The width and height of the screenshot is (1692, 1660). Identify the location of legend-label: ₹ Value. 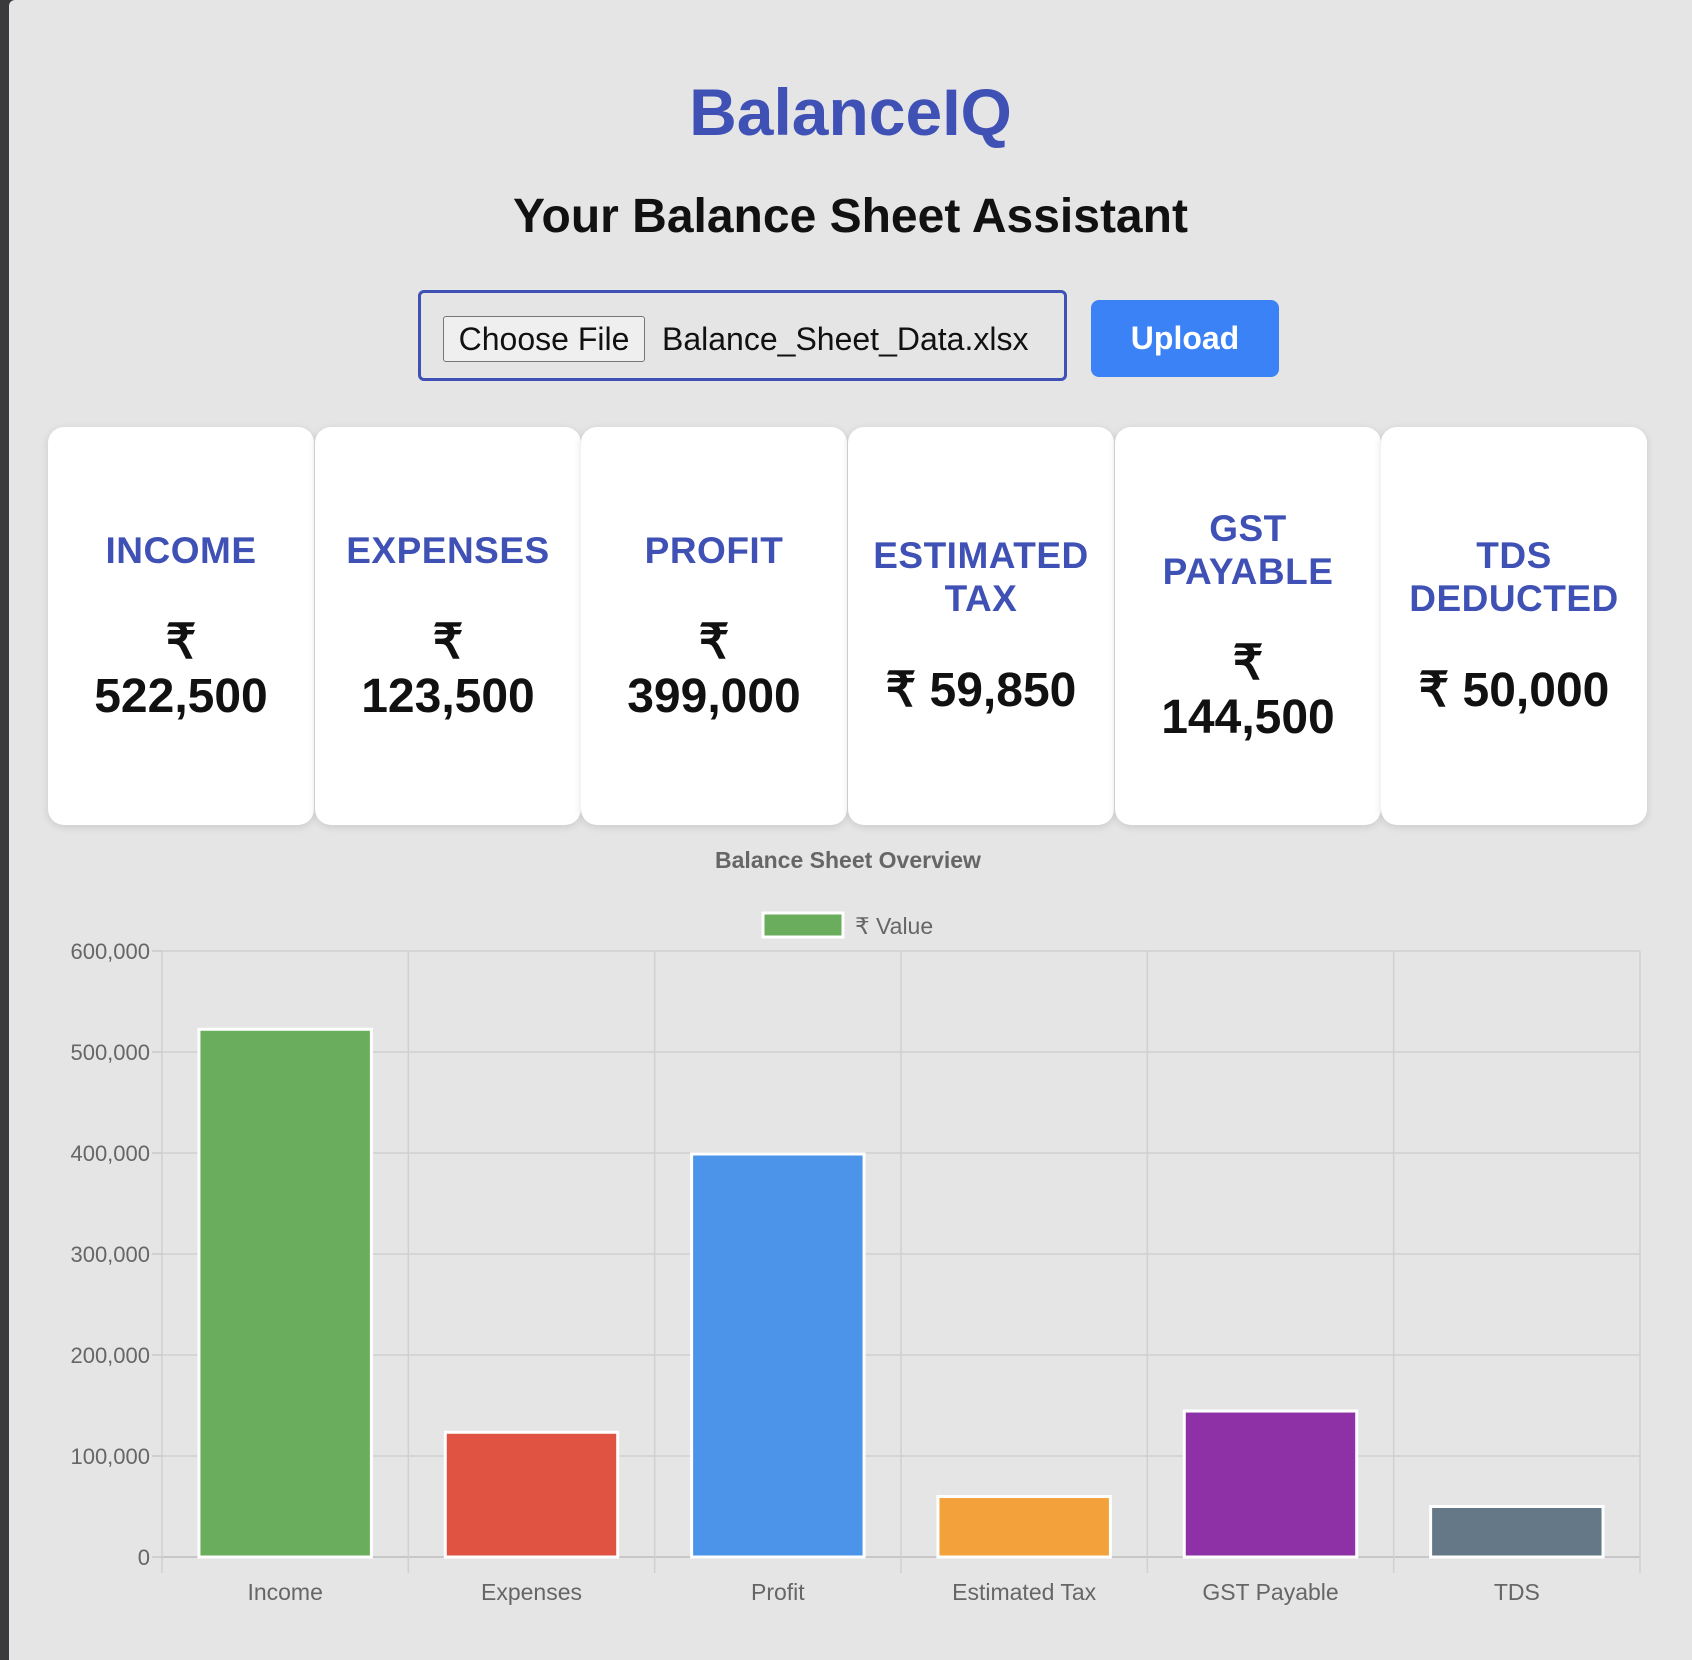
(894, 926).